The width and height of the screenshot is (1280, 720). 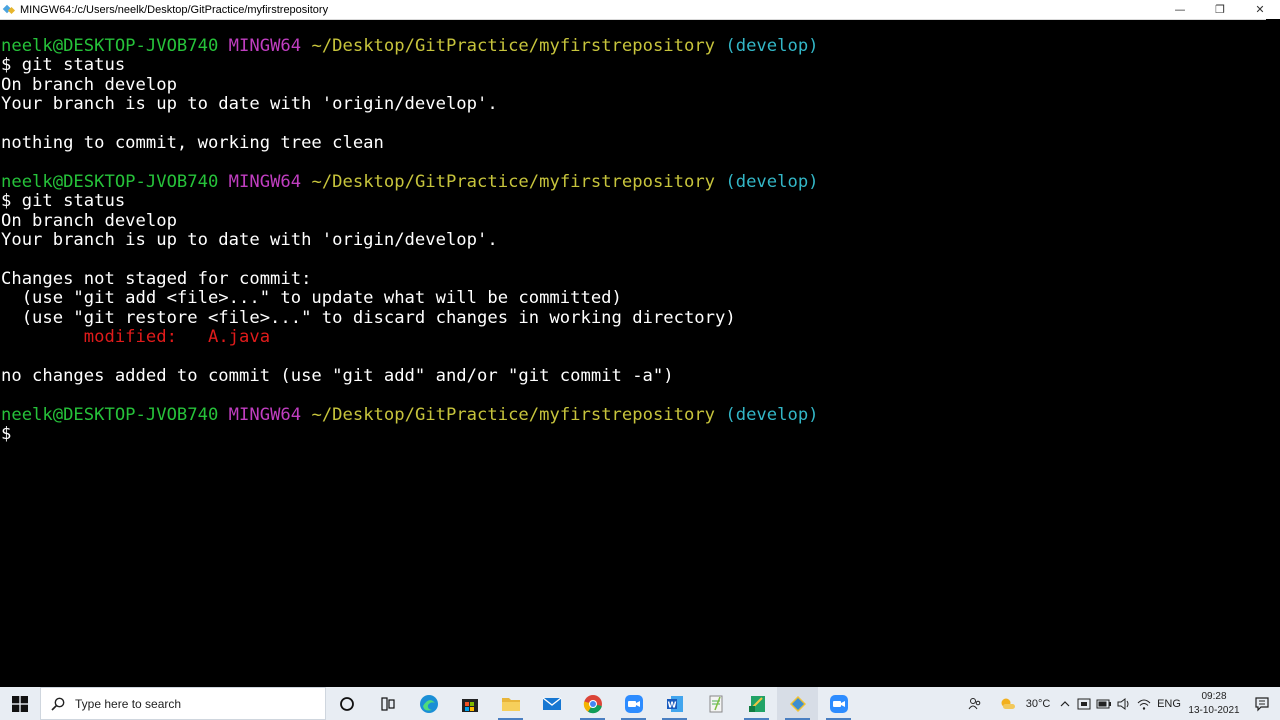 What do you see at coordinates (756, 703) in the screenshot?
I see `excel-icon` at bounding box center [756, 703].